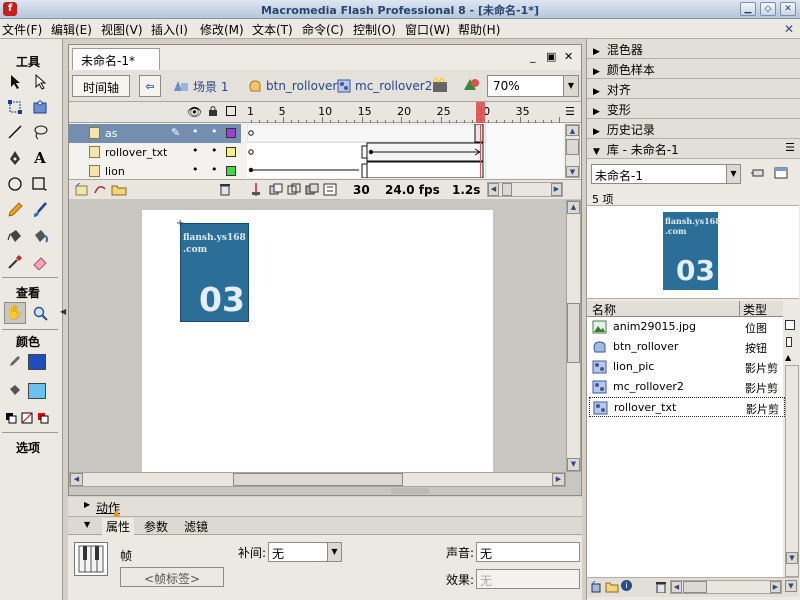 This screenshot has height=600, width=800. Describe the element at coordinates (405, 112) in the screenshot. I see `frame-ruler: 15101520253035` at that location.